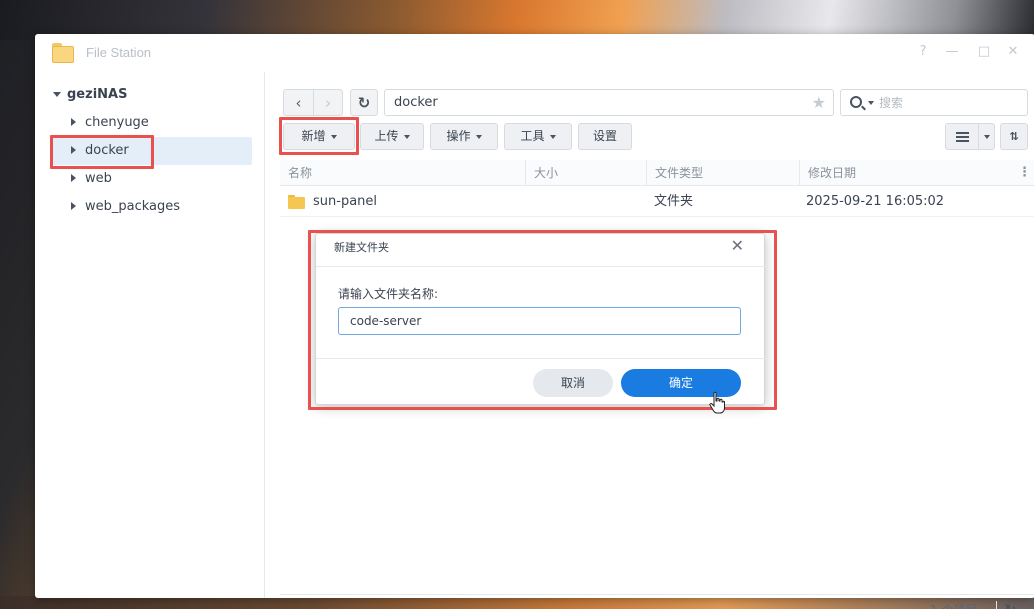 This screenshot has width=1034, height=609. Describe the element at coordinates (875, 201) in the screenshot. I see `row-modified: 2025-09-21 16:05:02` at that location.